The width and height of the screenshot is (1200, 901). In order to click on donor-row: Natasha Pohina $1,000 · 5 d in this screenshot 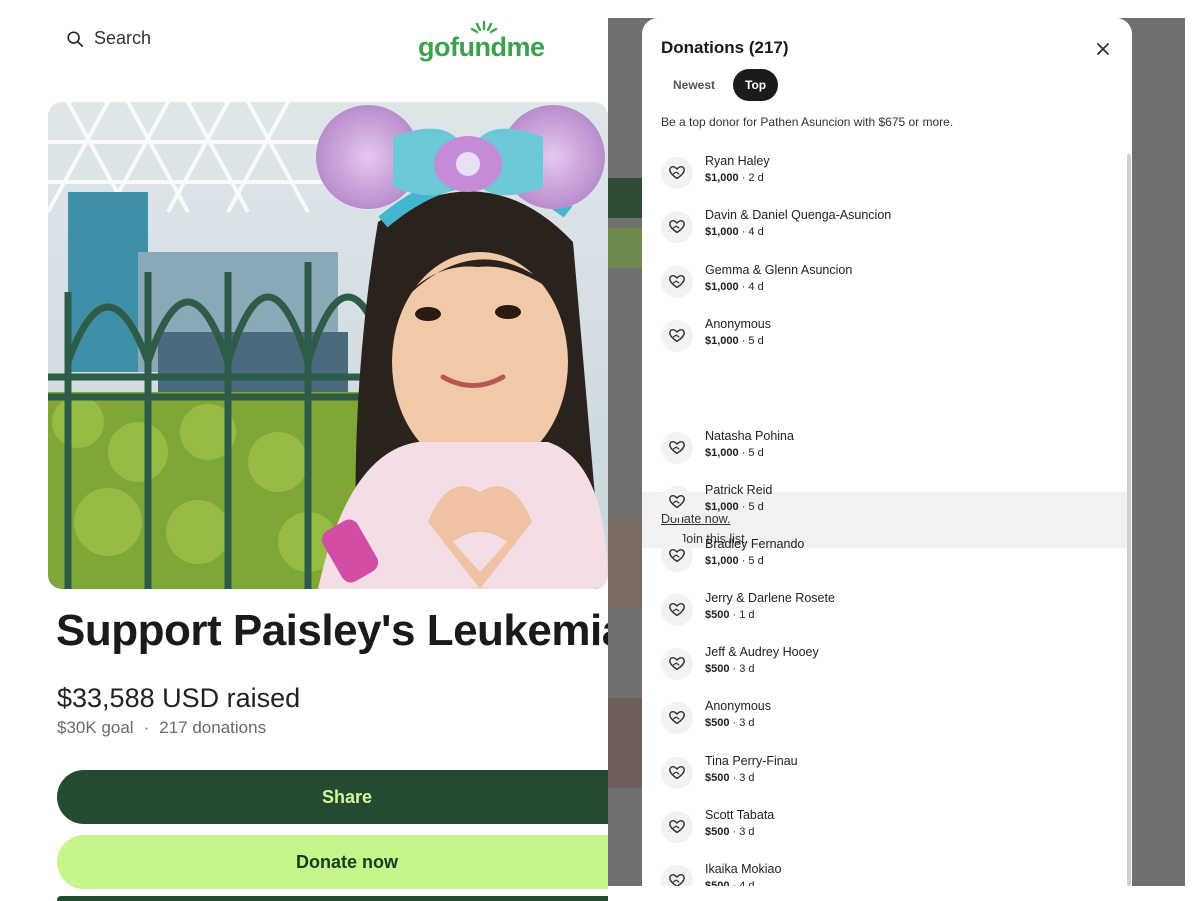, I will do `click(884, 452)`.